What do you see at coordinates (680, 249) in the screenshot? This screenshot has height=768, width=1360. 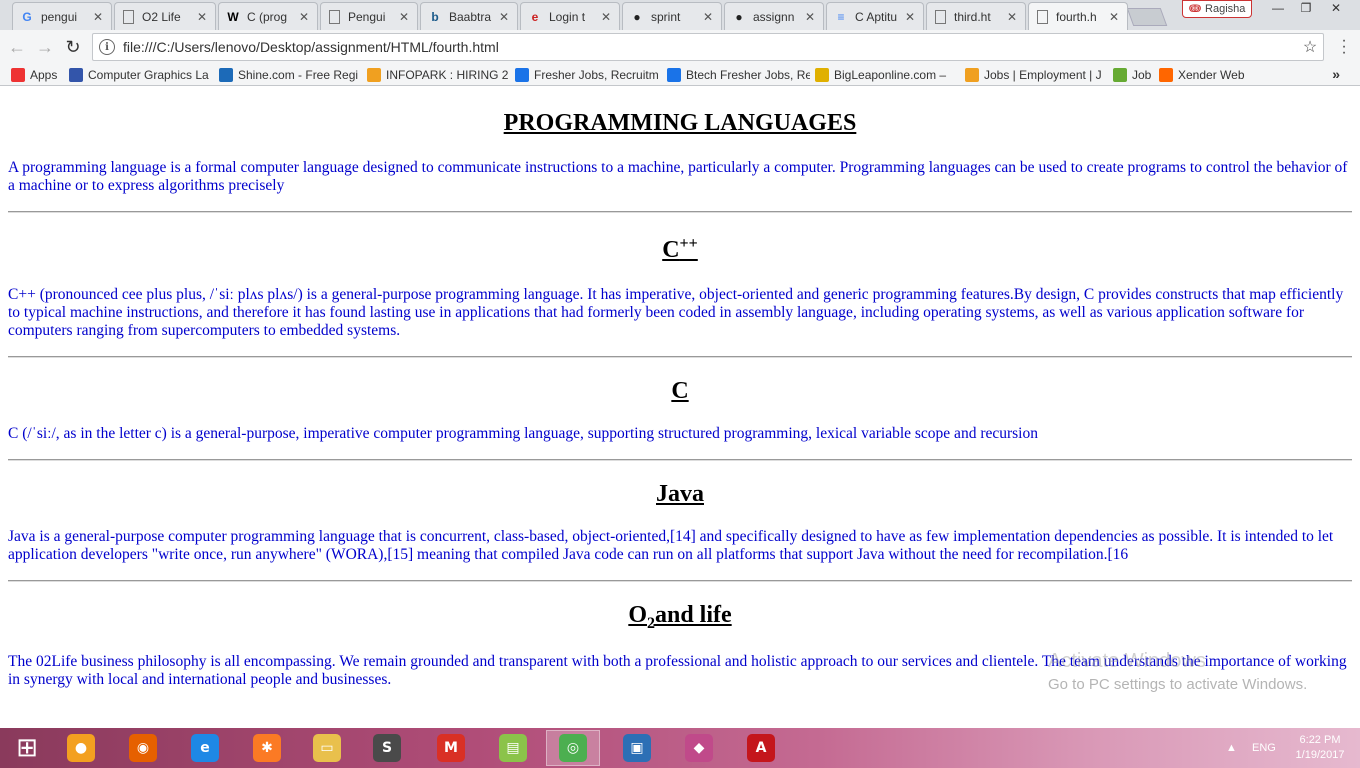 I see `cpp-heading: C++` at bounding box center [680, 249].